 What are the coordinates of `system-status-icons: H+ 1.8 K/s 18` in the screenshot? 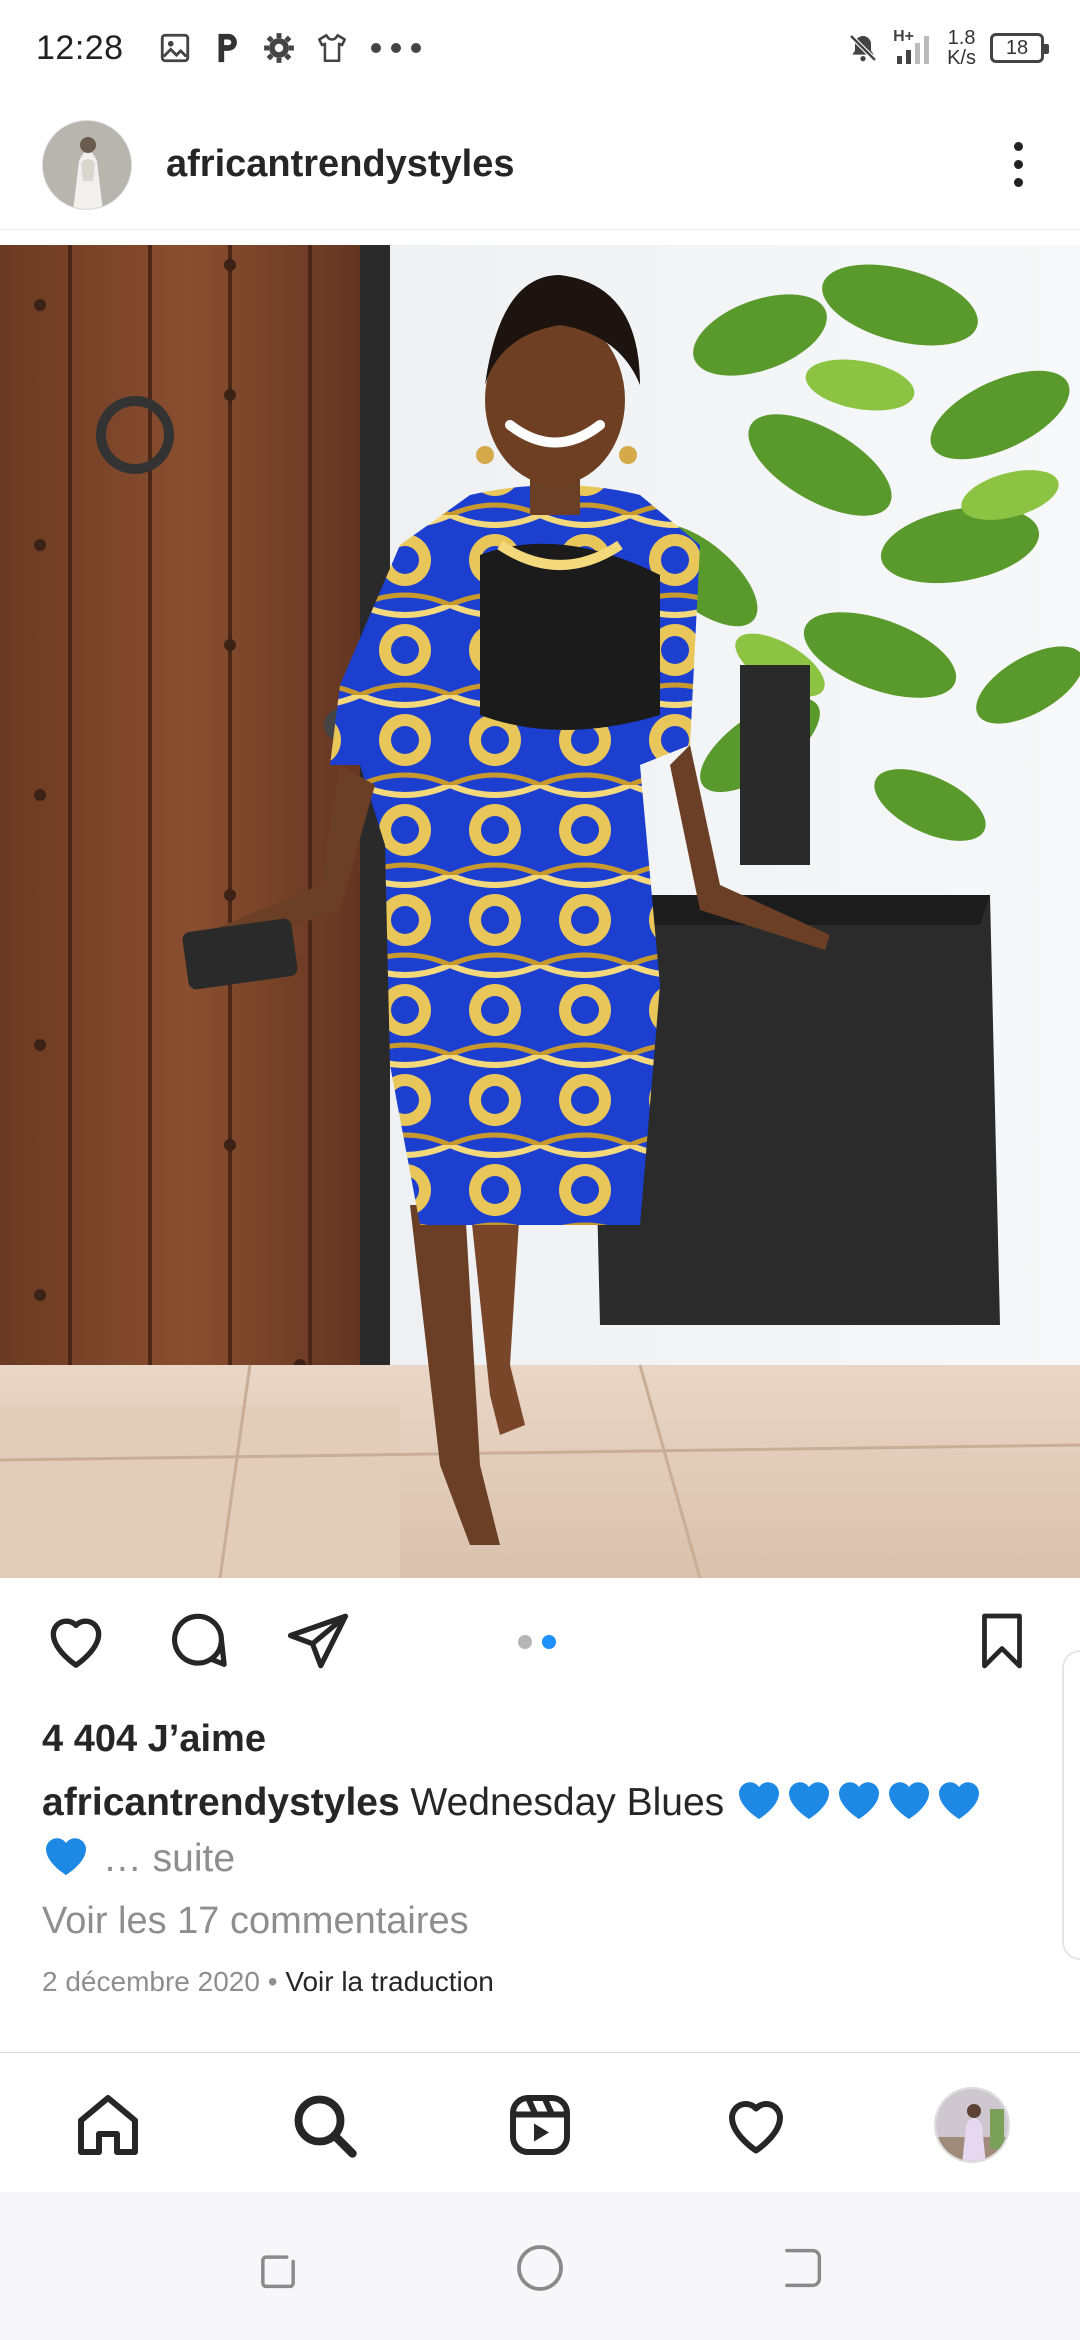 It's located at (948, 48).